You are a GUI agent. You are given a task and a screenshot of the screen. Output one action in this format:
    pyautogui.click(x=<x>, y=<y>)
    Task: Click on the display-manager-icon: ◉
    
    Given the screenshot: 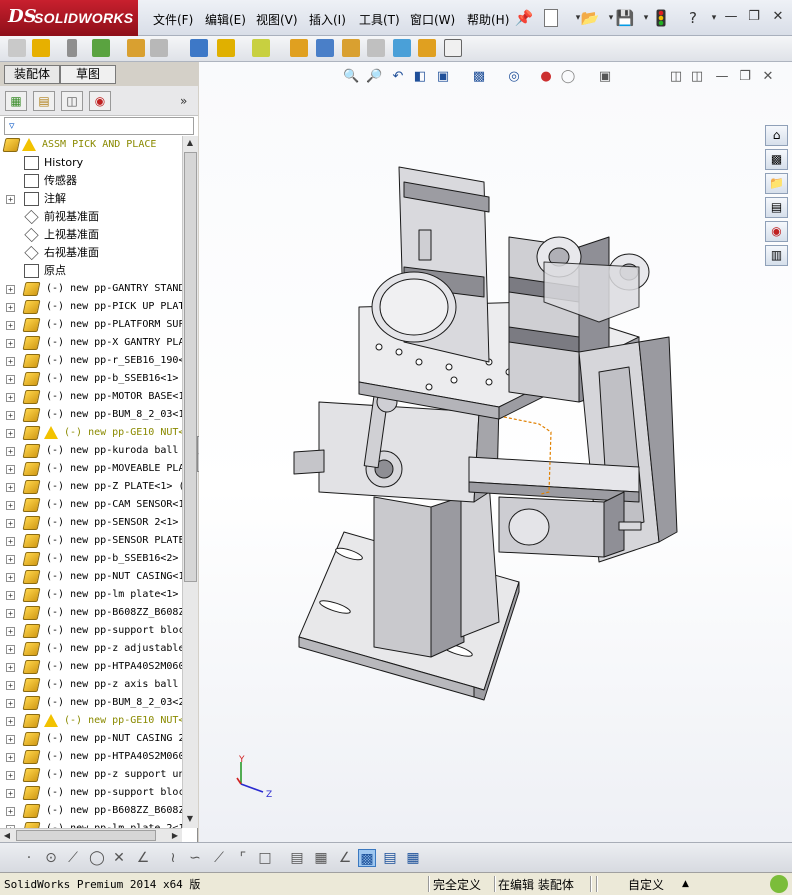 What is the action you would take?
    pyautogui.click(x=100, y=101)
    